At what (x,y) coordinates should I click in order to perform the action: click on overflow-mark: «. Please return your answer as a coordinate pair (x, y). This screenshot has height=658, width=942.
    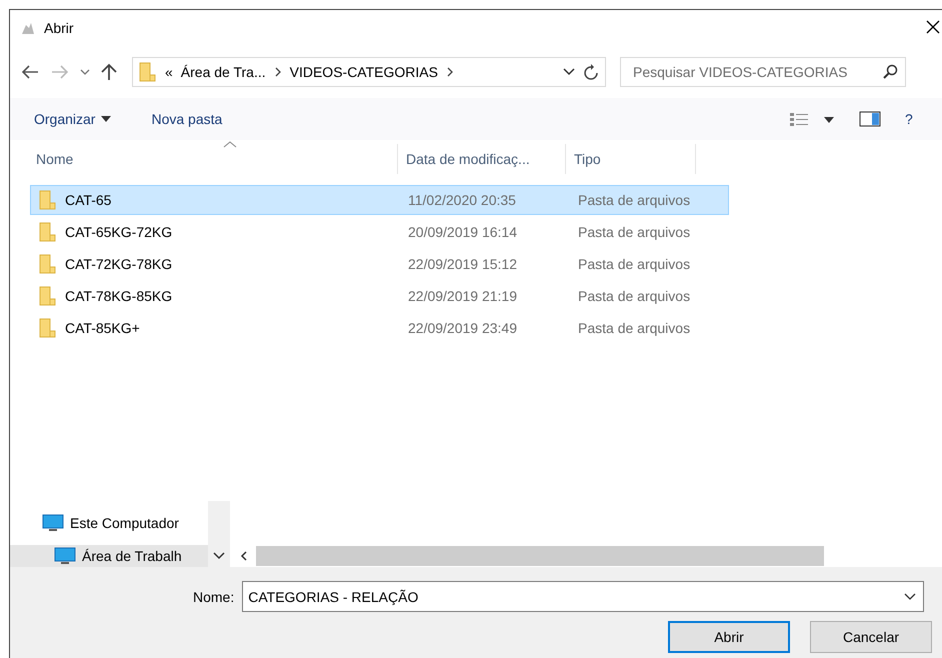
    Looking at the image, I should click on (169, 72).